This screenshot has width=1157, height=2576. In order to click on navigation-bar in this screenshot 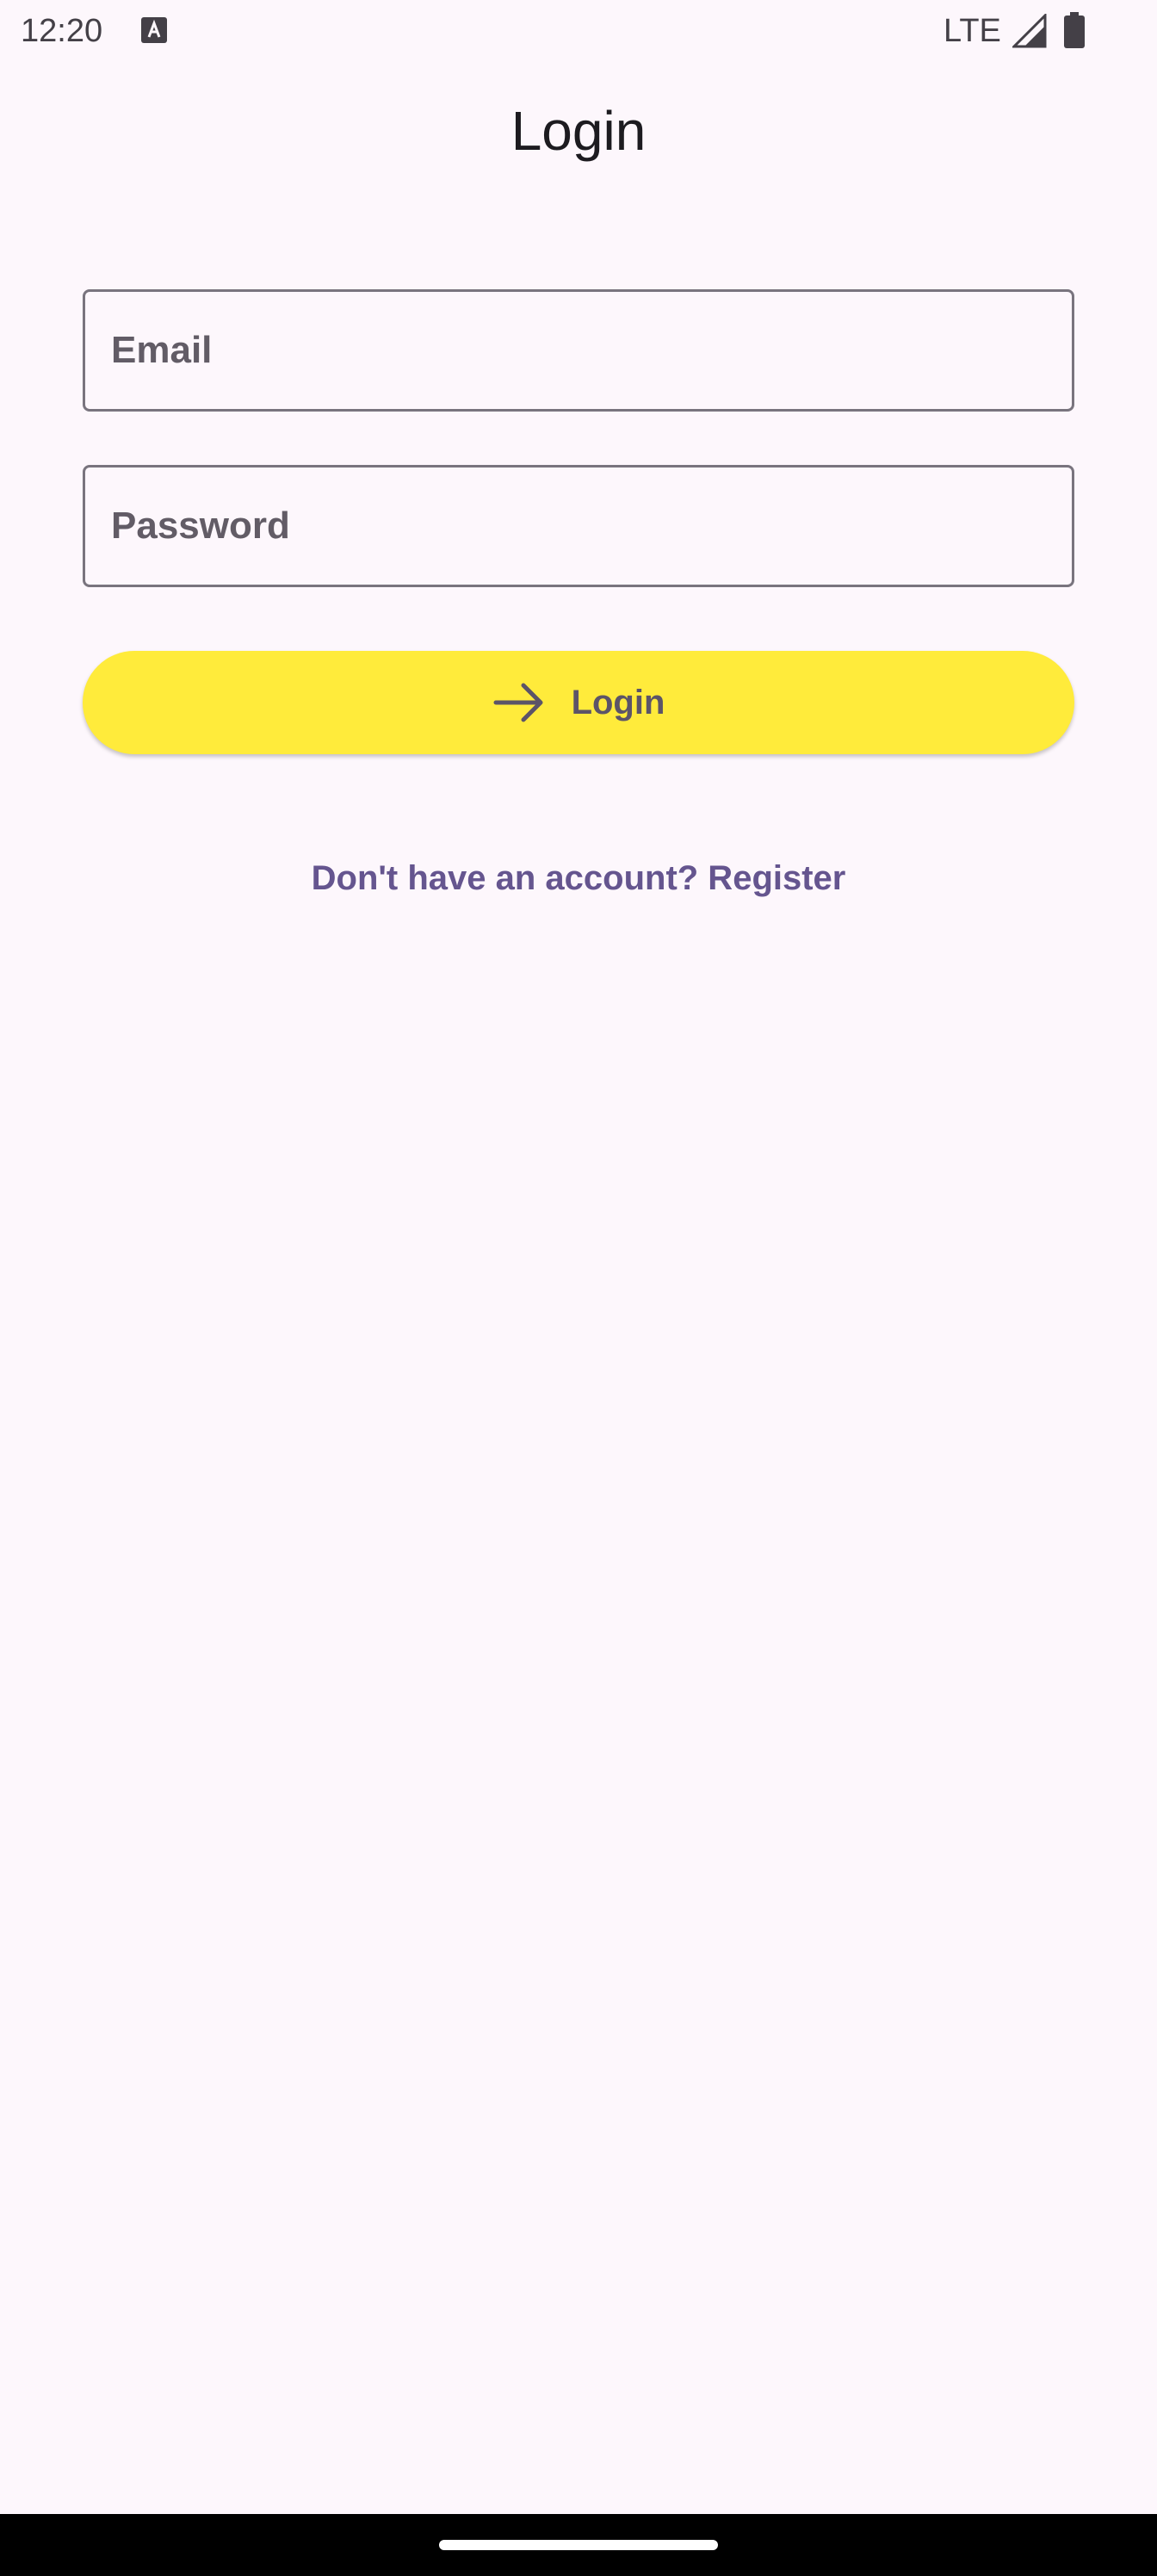, I will do `click(579, 2545)`.